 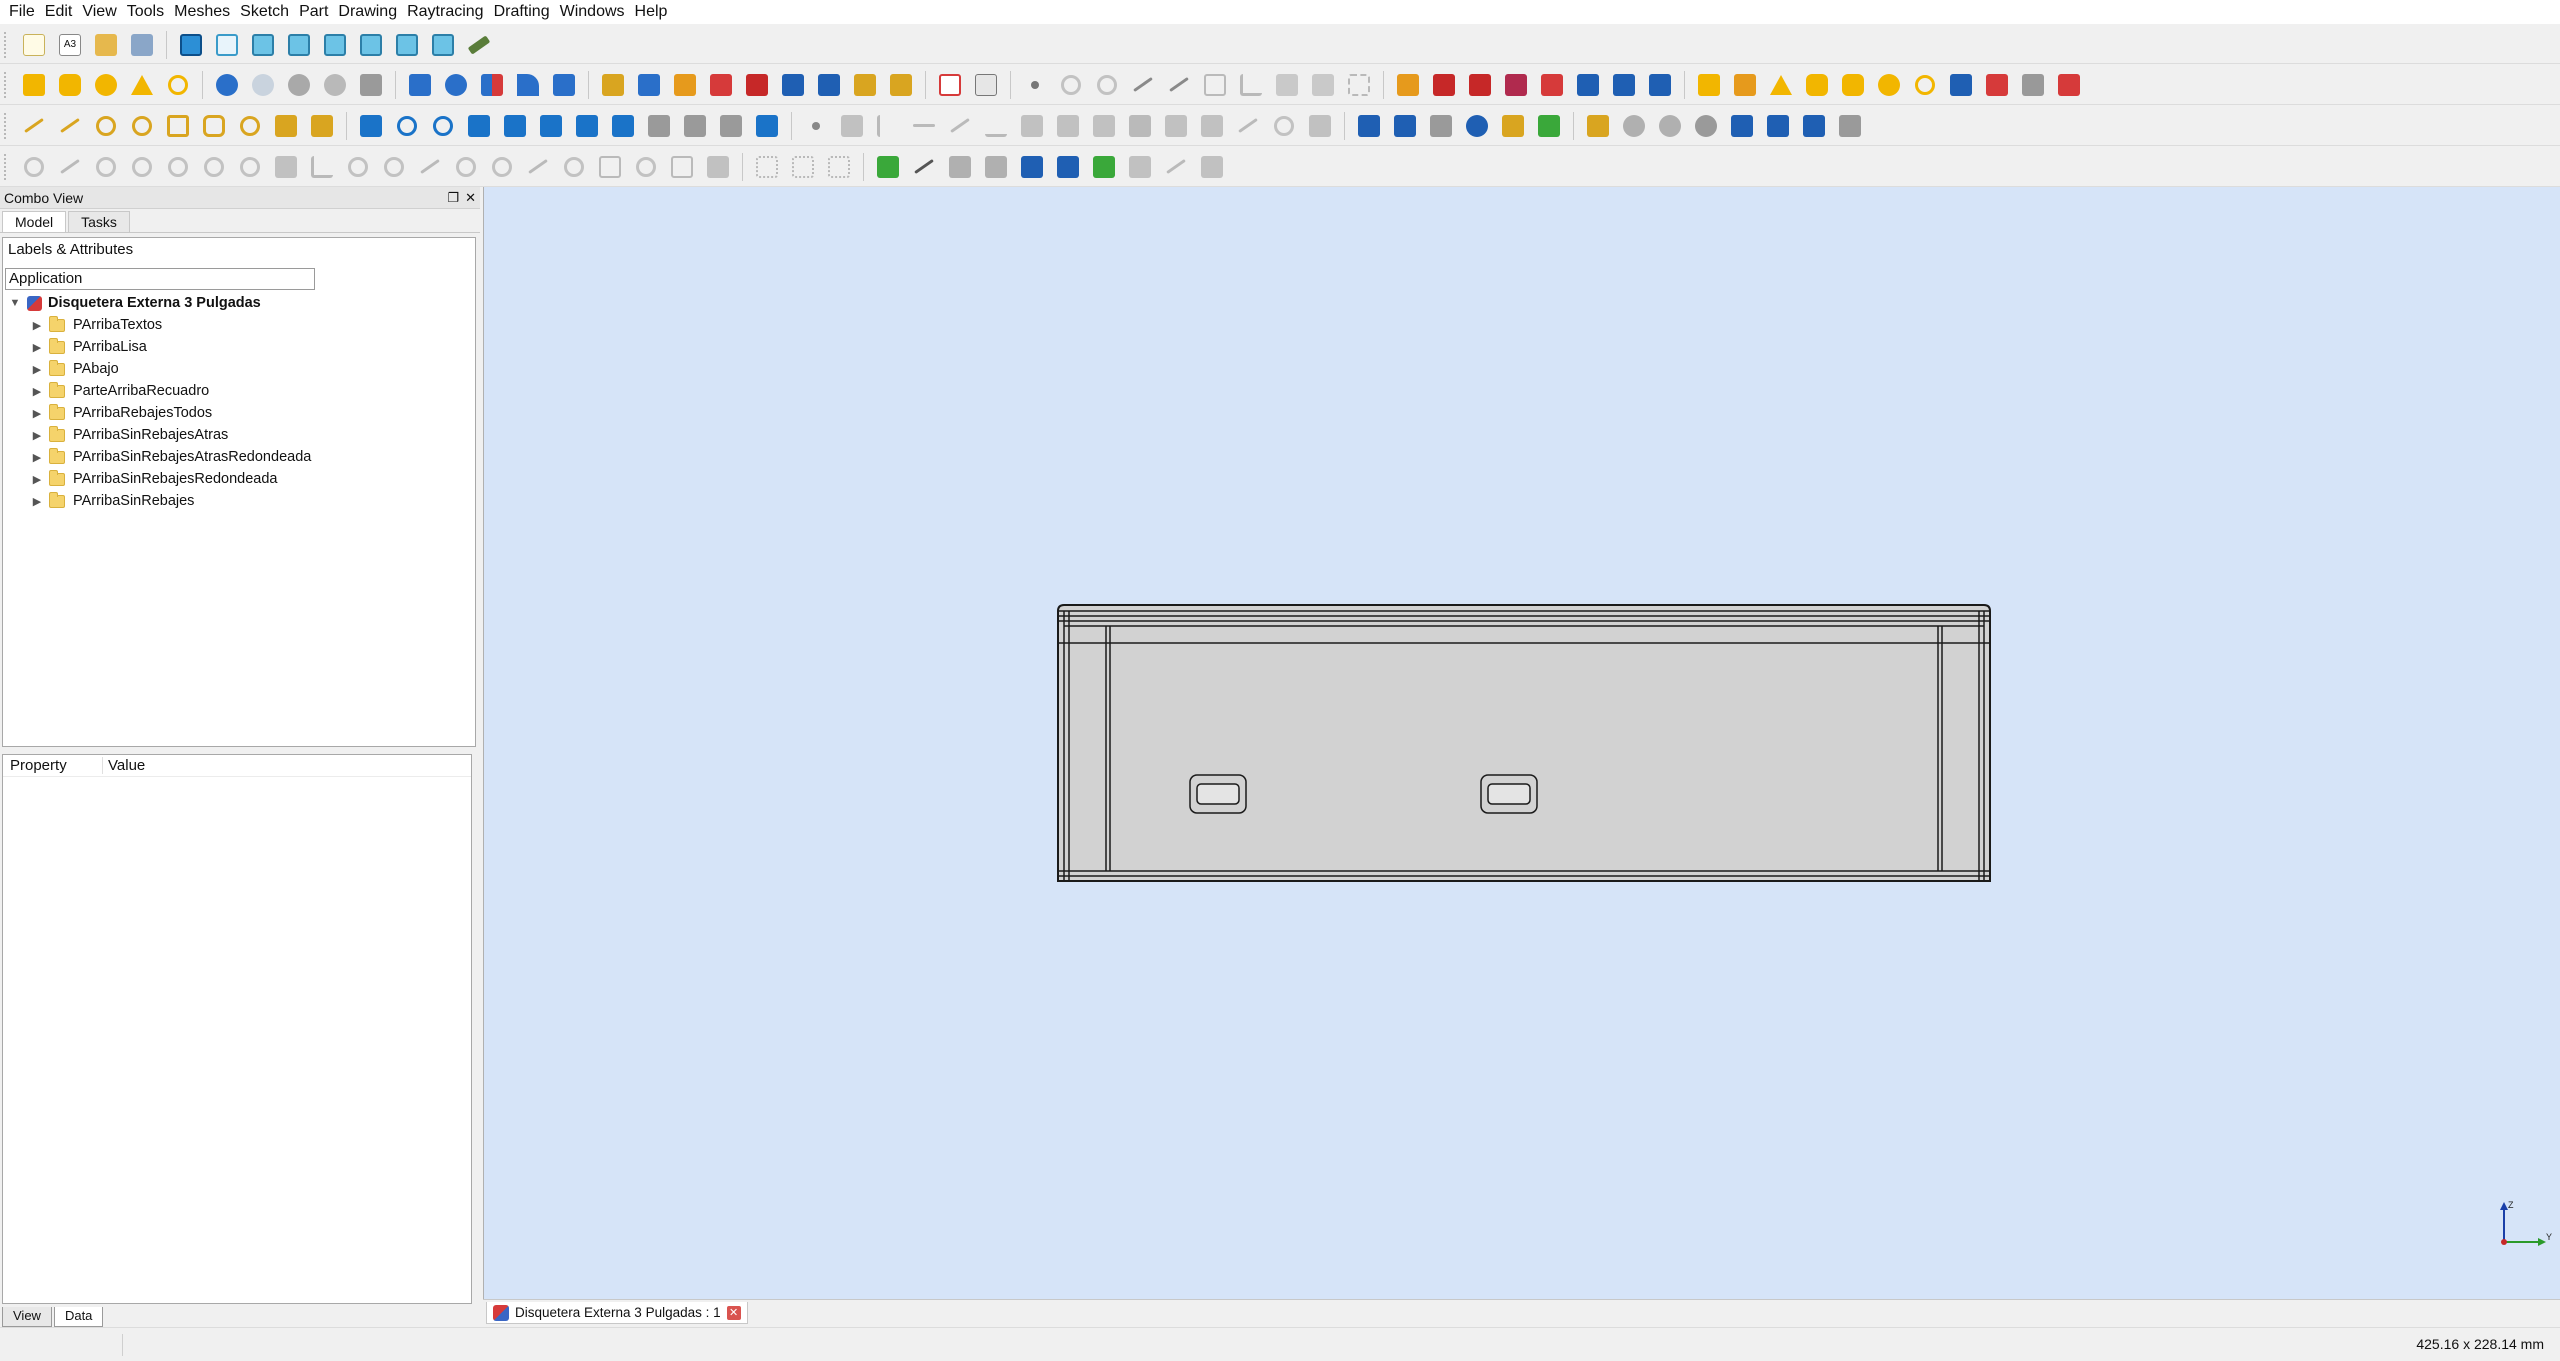 I want to click on thickness-button, so click(x=721, y=85).